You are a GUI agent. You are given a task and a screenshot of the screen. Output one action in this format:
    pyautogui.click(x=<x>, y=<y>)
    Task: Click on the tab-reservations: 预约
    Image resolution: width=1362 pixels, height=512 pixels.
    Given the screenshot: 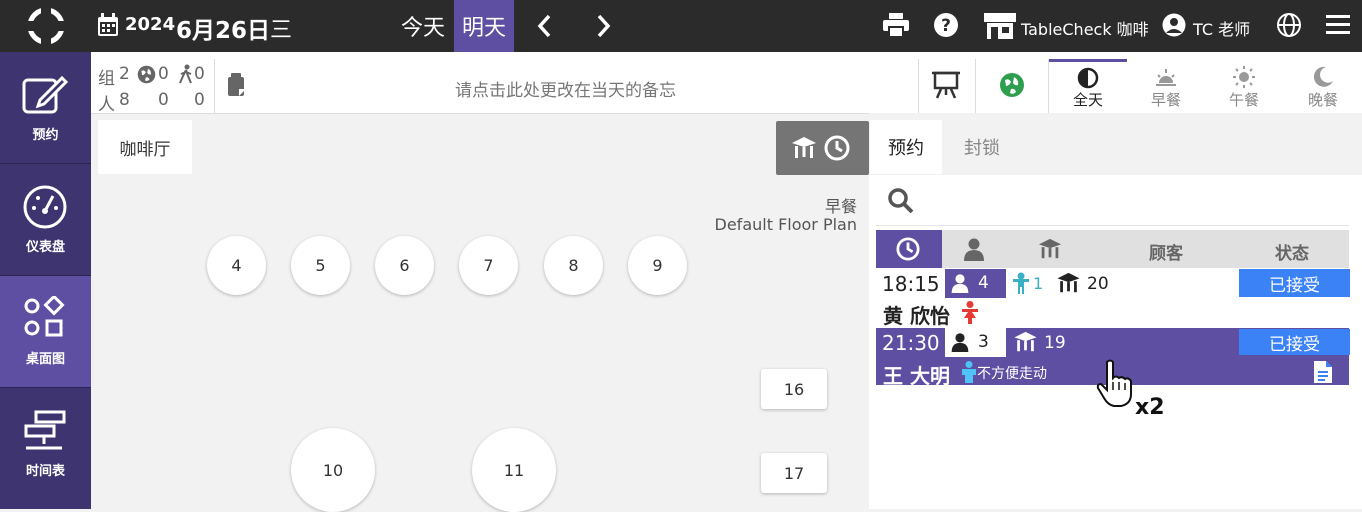 What is the action you would take?
    pyautogui.click(x=906, y=147)
    